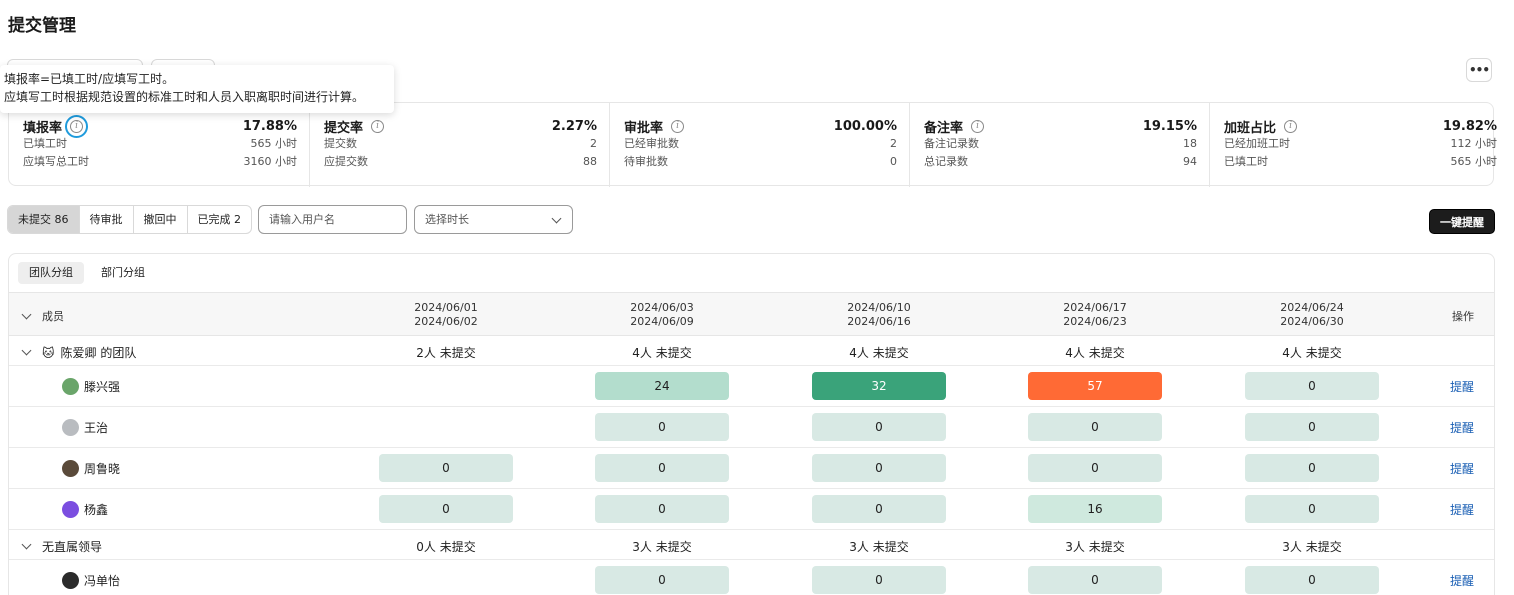 This screenshot has width=1514, height=595. Describe the element at coordinates (1474, 143) in the screenshot. I see `metric-row-value: 112 小时` at that location.